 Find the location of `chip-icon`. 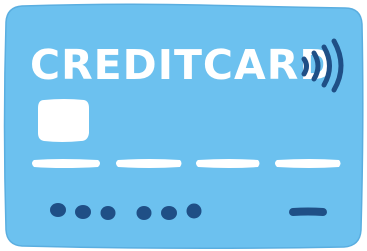

chip-icon is located at coordinates (63, 120).